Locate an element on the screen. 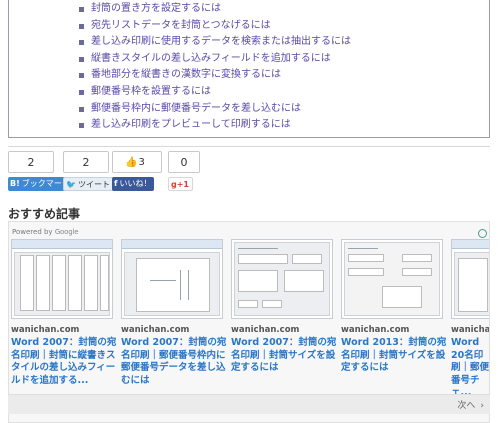 This screenshot has height=423, width=500. powered-by-text: Powered by is located at coordinates (32, 232).